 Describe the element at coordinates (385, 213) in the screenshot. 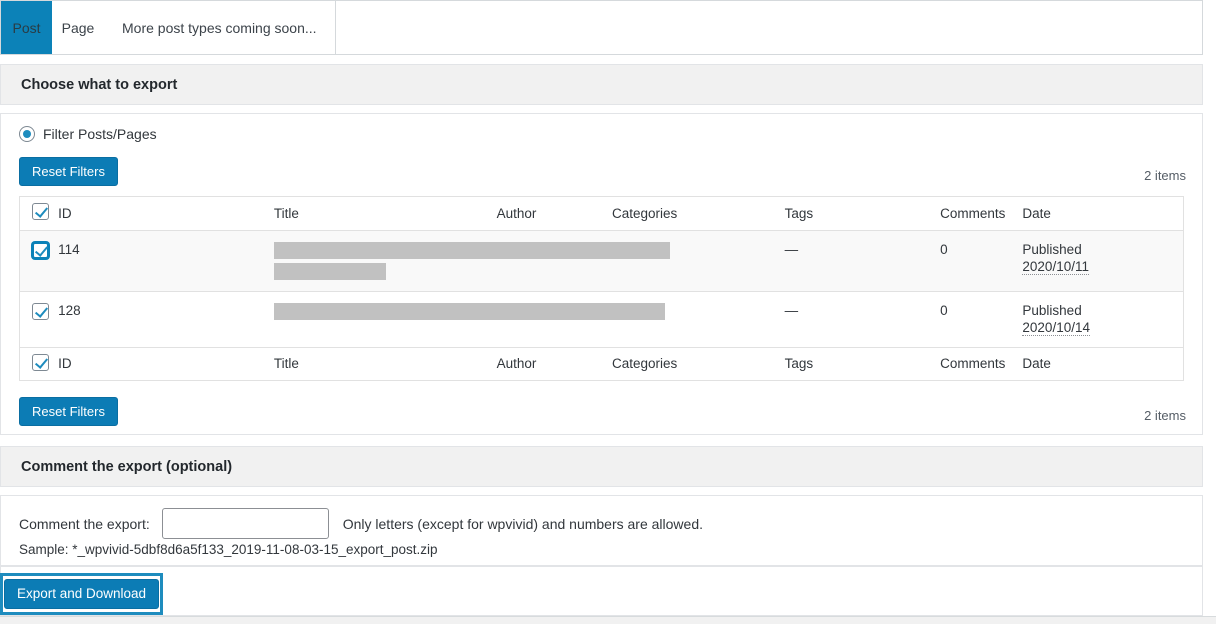

I see `header-title: Title` at that location.